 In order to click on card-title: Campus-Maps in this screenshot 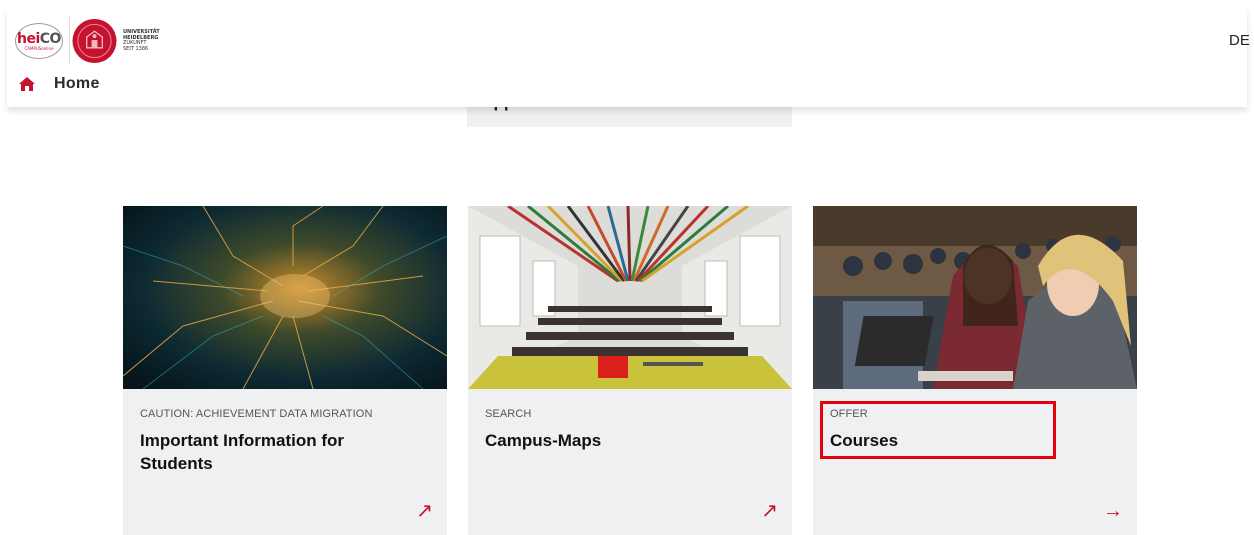, I will do `click(543, 440)`.